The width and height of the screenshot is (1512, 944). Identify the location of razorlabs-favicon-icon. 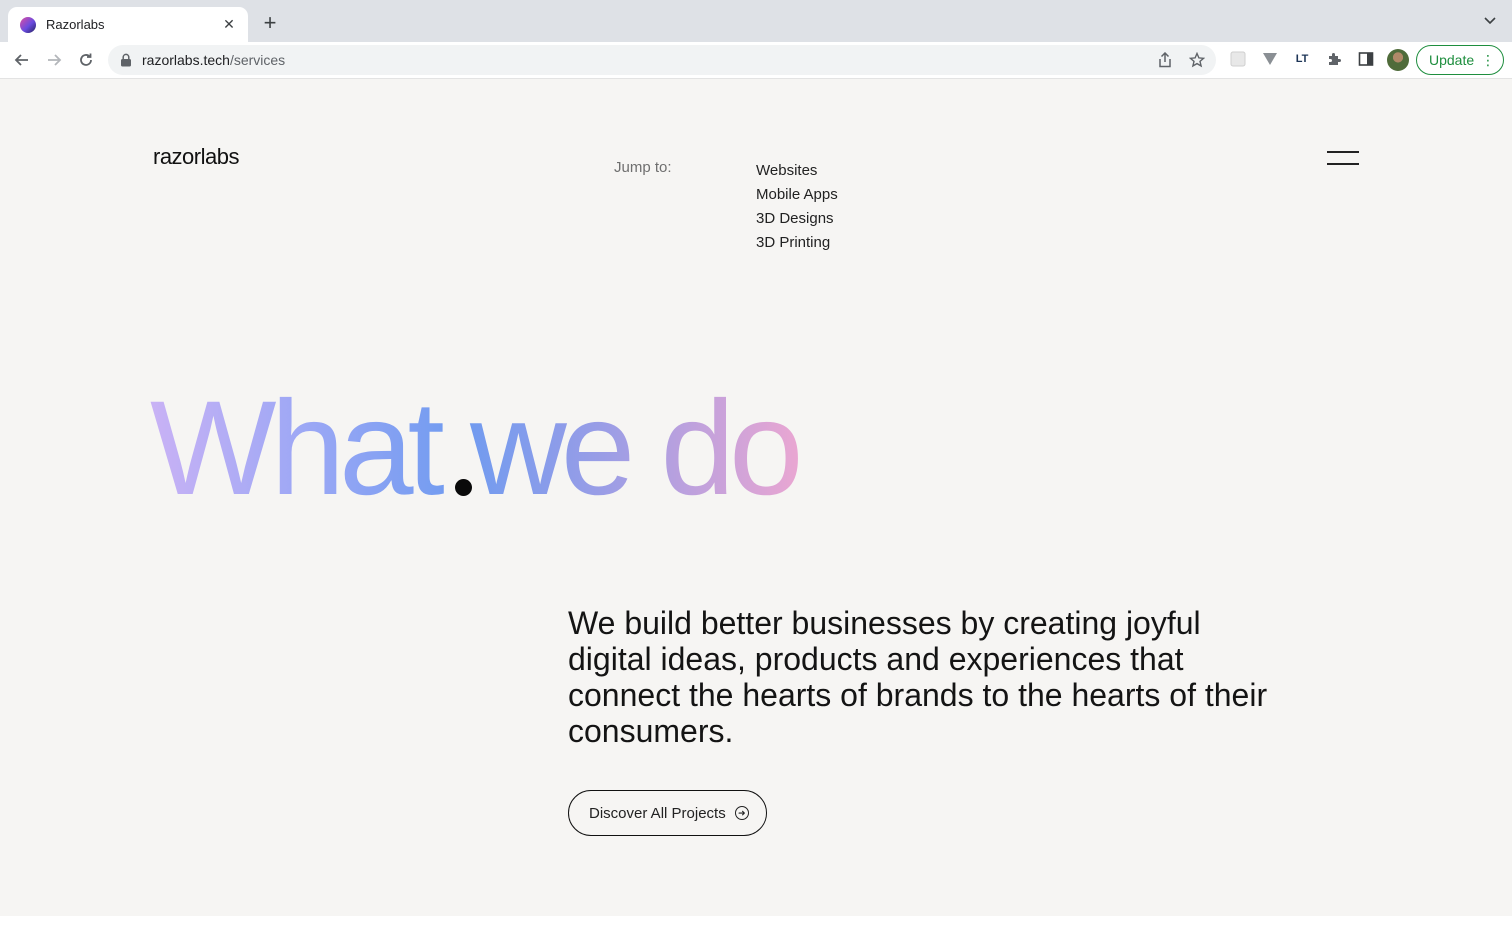
(28, 24).